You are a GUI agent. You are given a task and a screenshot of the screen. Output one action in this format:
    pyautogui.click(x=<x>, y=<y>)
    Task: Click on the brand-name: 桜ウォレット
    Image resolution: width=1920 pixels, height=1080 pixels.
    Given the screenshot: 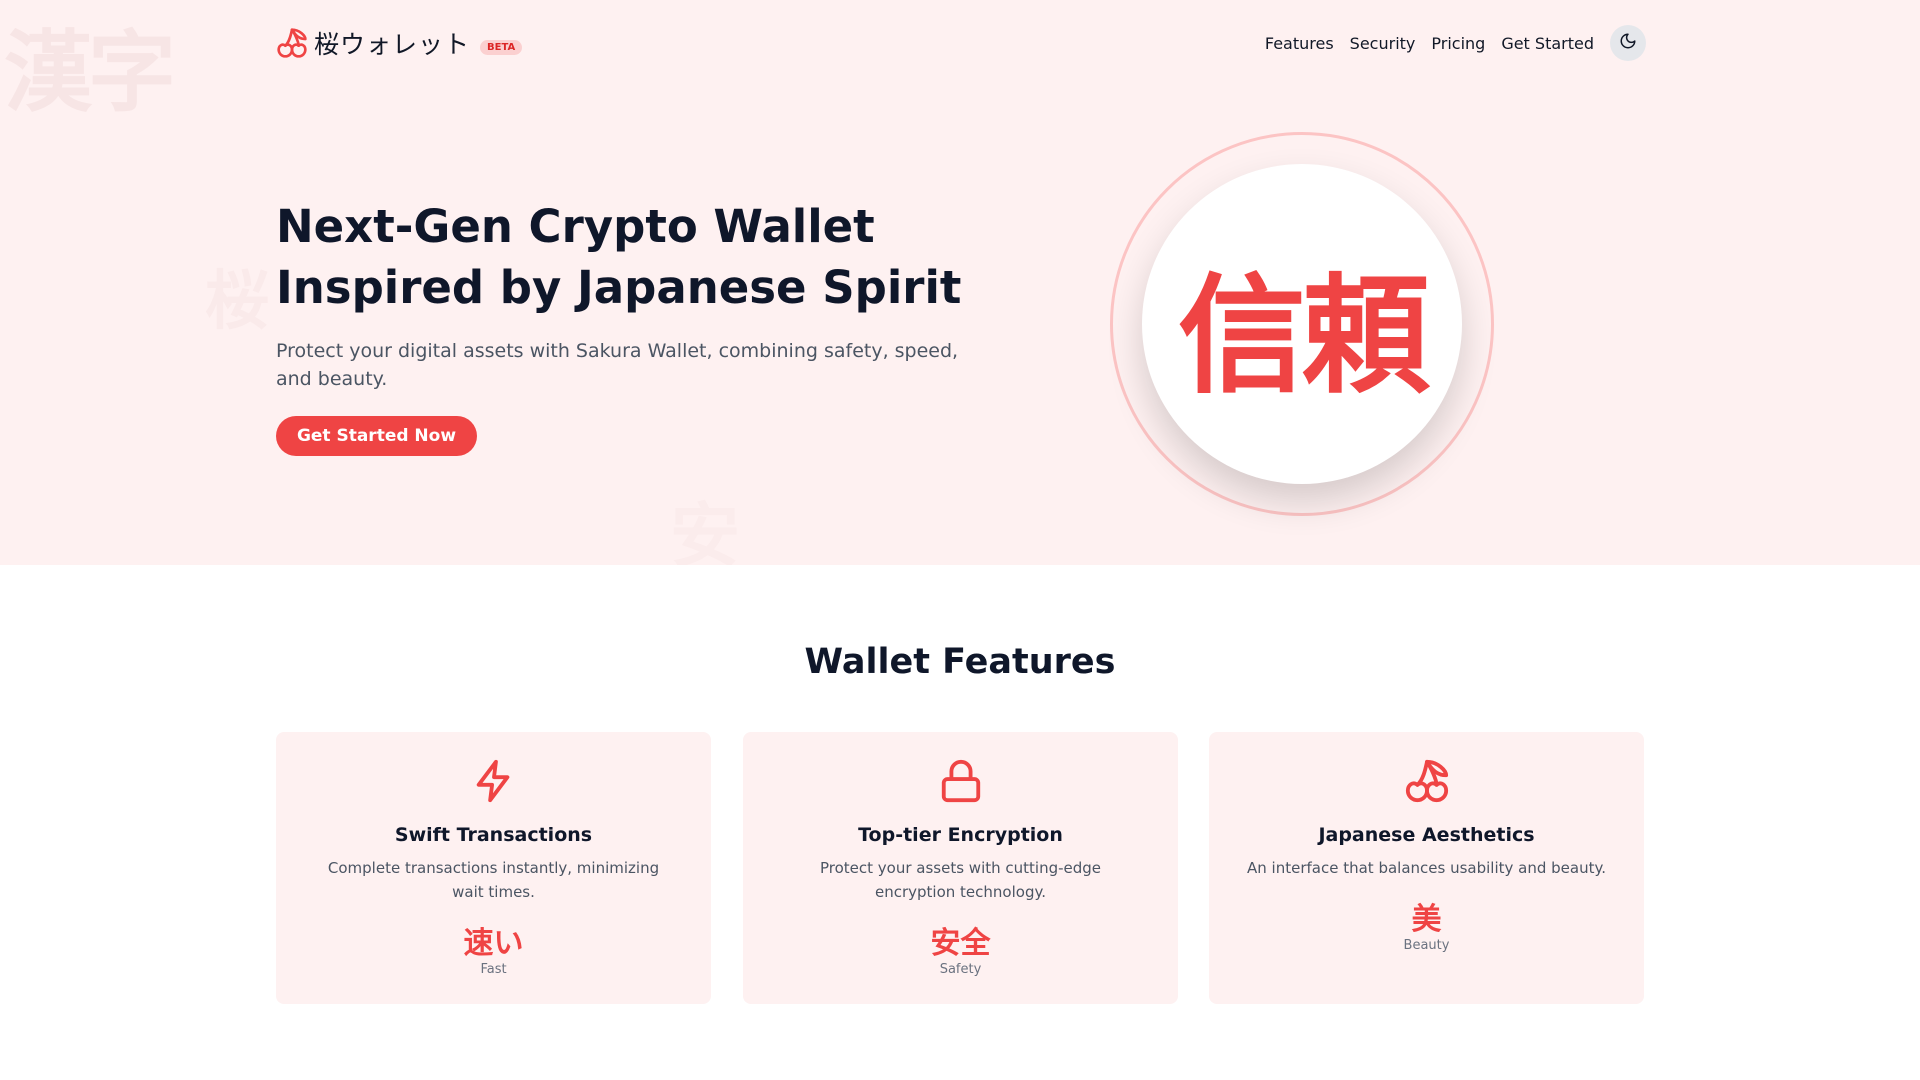 What is the action you would take?
    pyautogui.click(x=392, y=44)
    